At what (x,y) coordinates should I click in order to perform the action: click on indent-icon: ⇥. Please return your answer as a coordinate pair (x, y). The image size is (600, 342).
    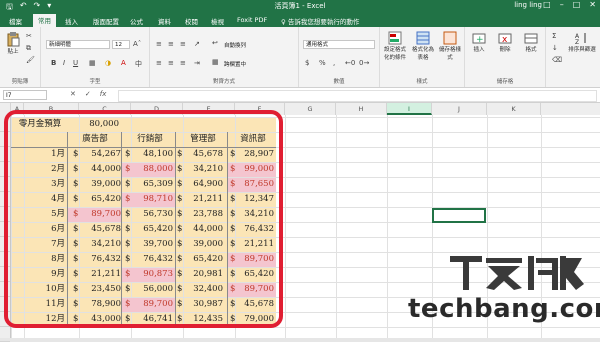
    Looking at the image, I should click on (197, 63).